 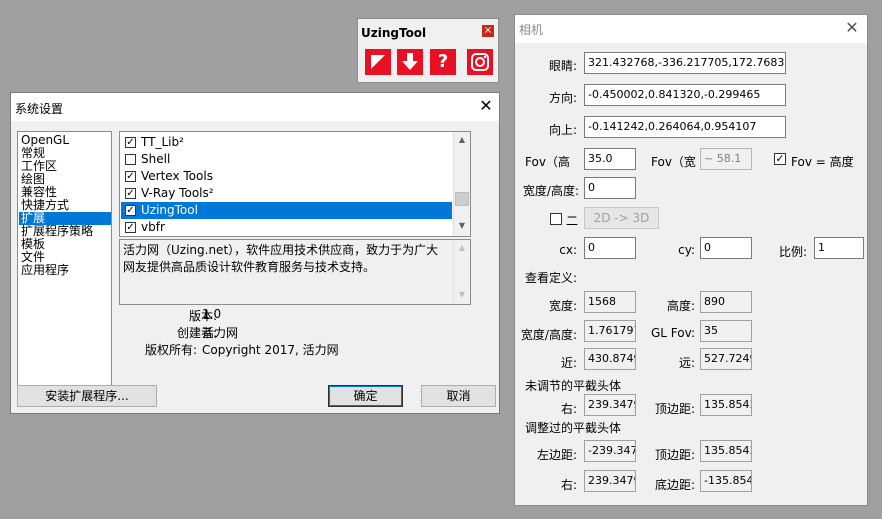 What do you see at coordinates (547, 162) in the screenshot?
I see `fov-height-label: Fov（高` at bounding box center [547, 162].